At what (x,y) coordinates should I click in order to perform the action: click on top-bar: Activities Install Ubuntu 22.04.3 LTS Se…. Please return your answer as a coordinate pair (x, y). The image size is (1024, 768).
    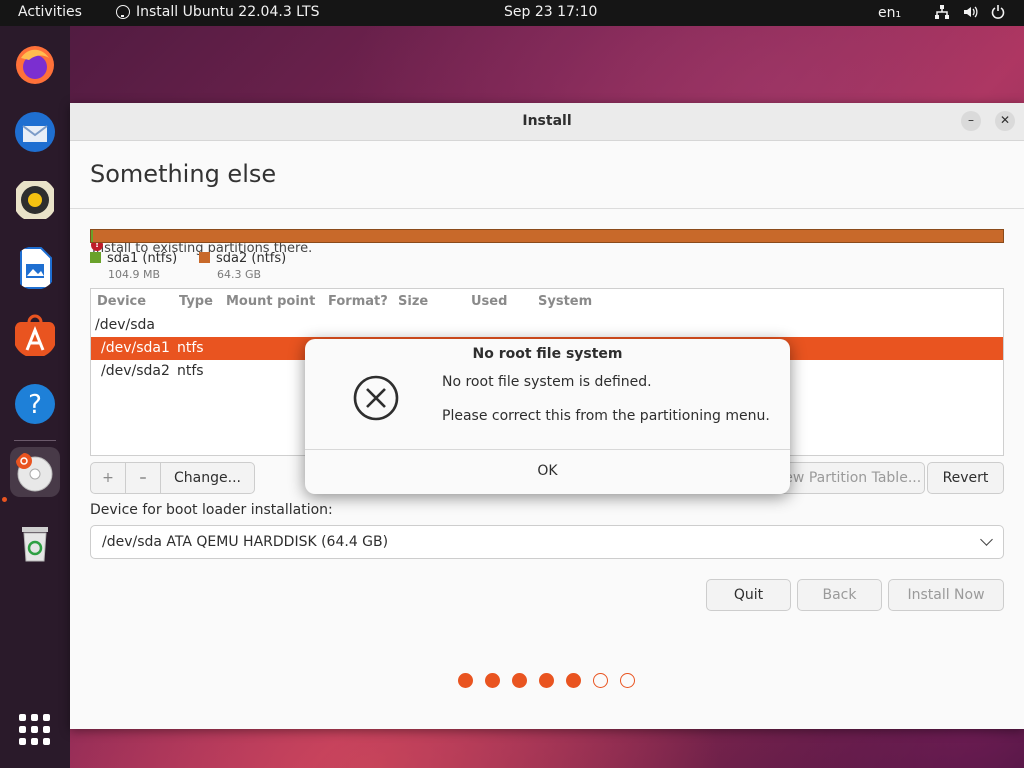
    Looking at the image, I should click on (512, 13).